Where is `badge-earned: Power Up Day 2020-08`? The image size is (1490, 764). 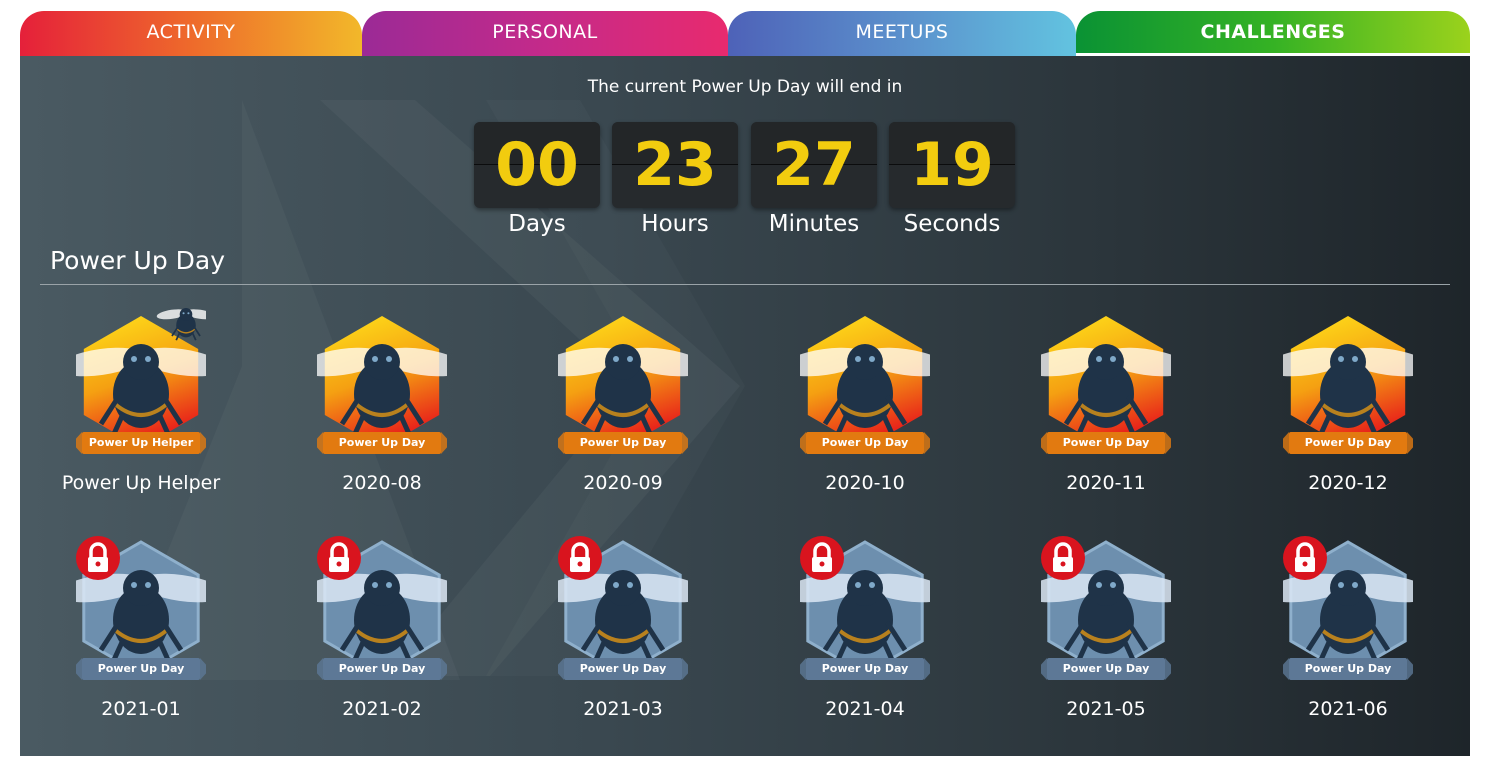
badge-earned: Power Up Day 2020-08 is located at coordinates (382, 404).